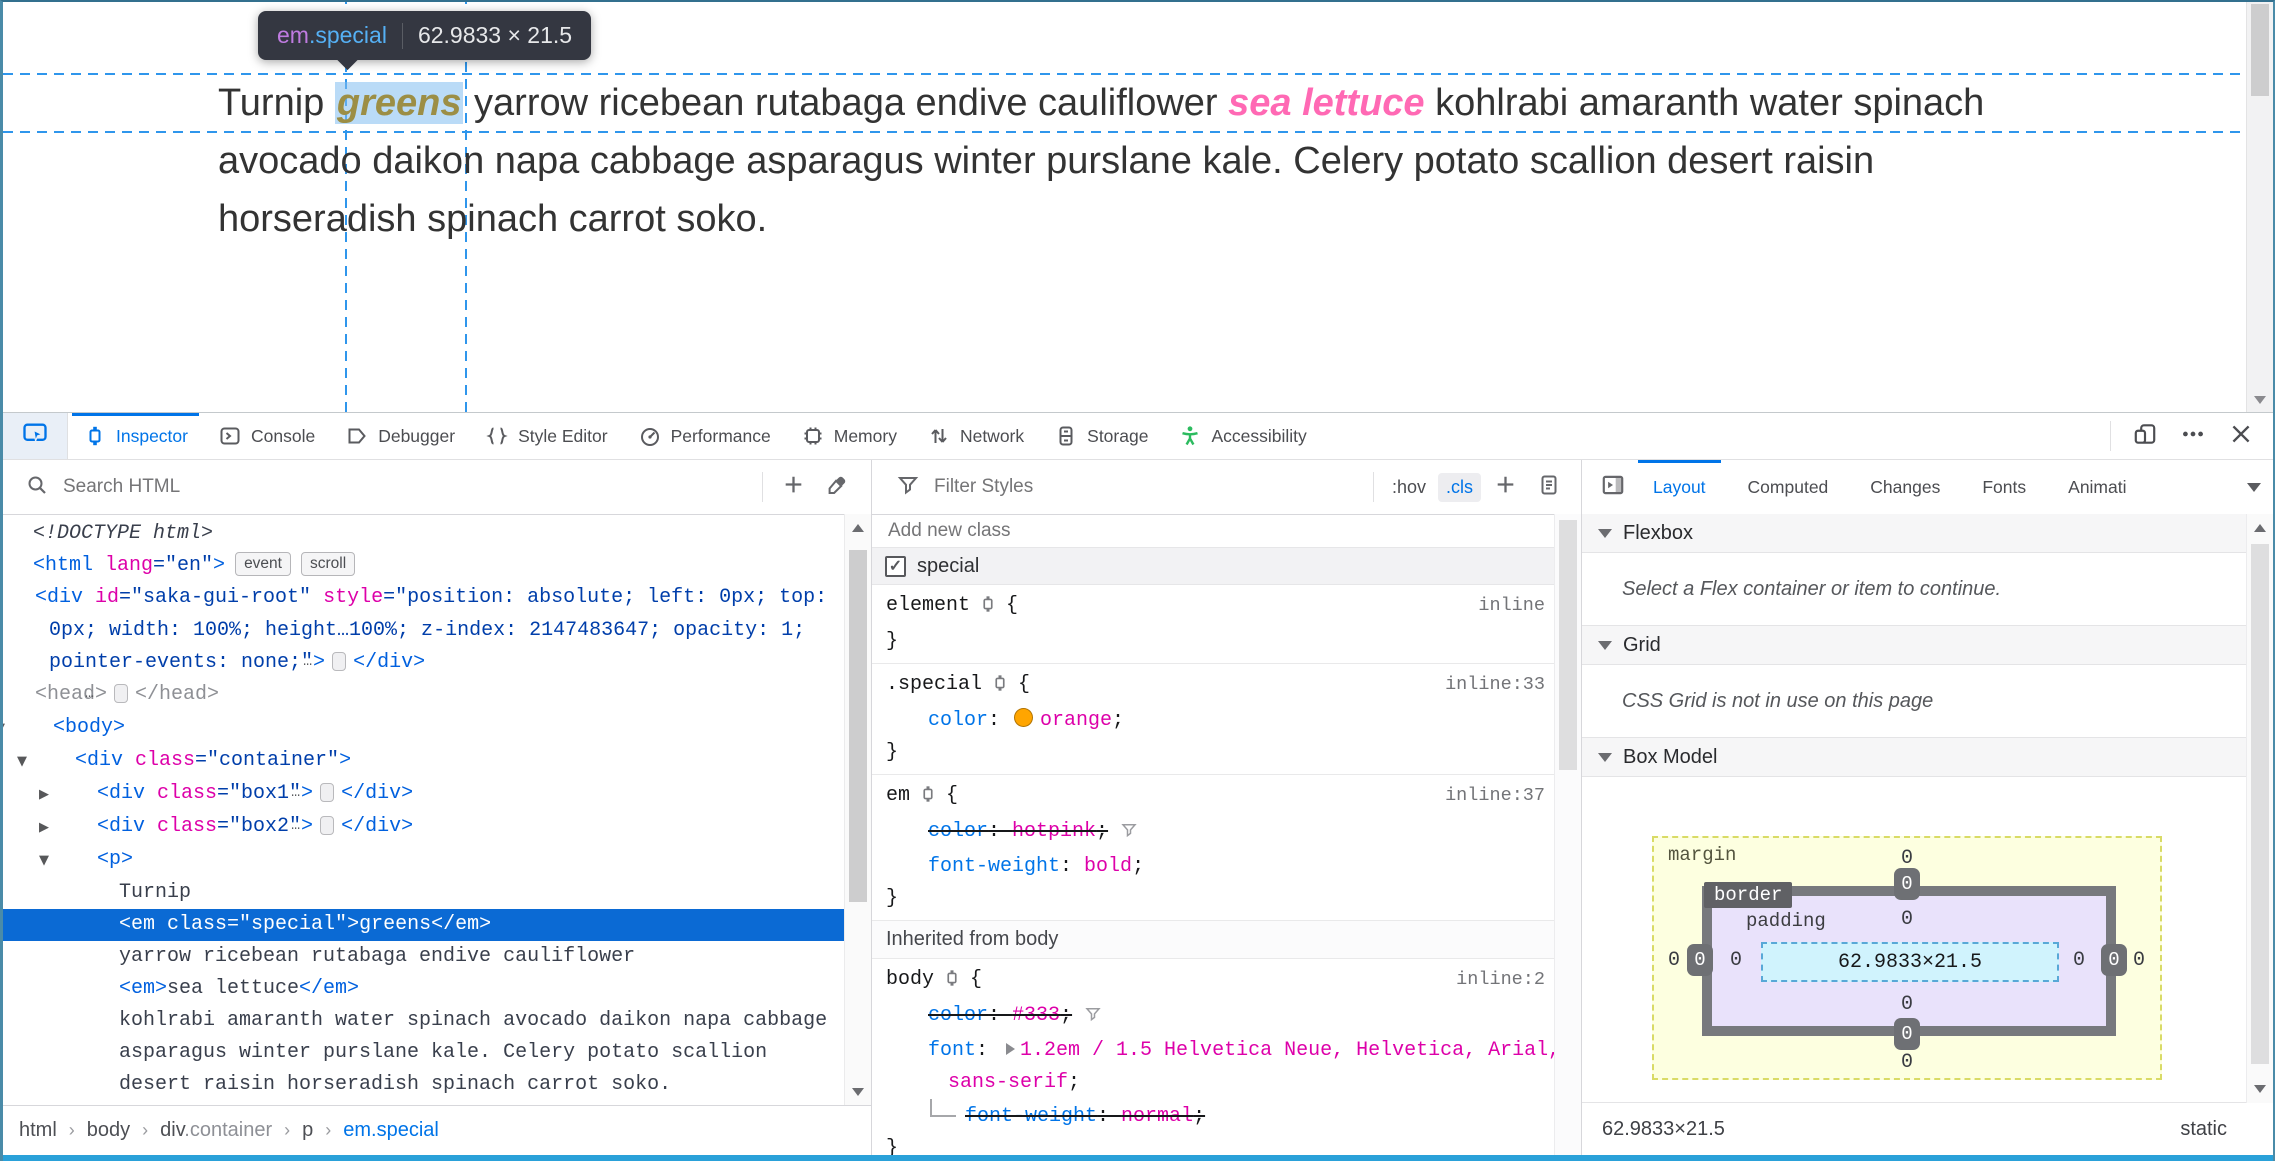 The width and height of the screenshot is (2275, 1161). Describe the element at coordinates (2079, 960) in the screenshot. I see `padding-right-value: 0` at that location.